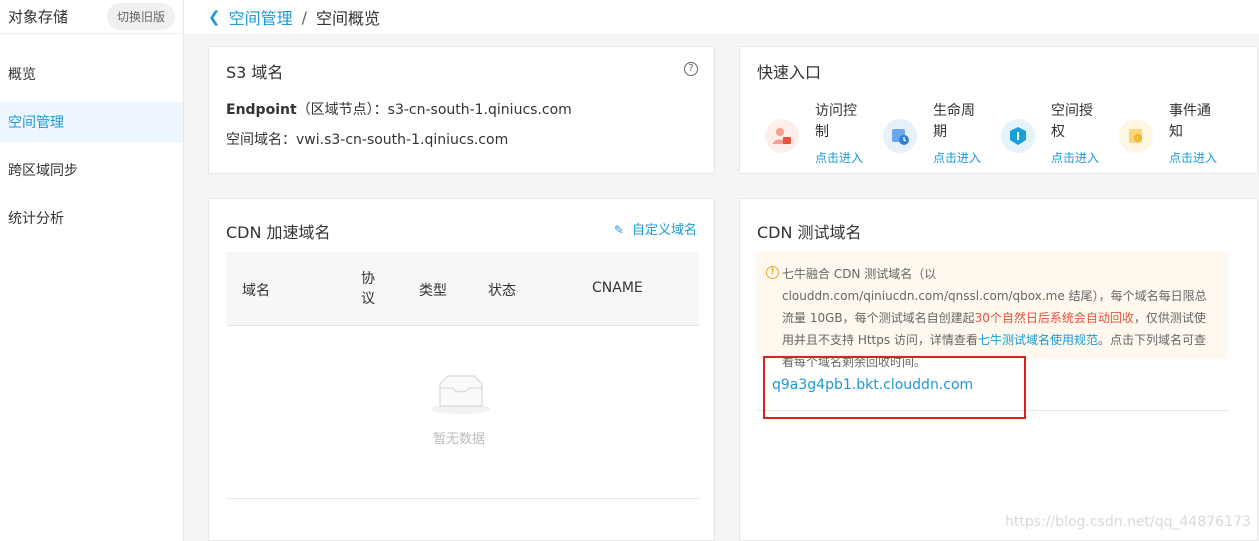  Describe the element at coordinates (782, 136) in the screenshot. I see `access-control-icon` at that location.